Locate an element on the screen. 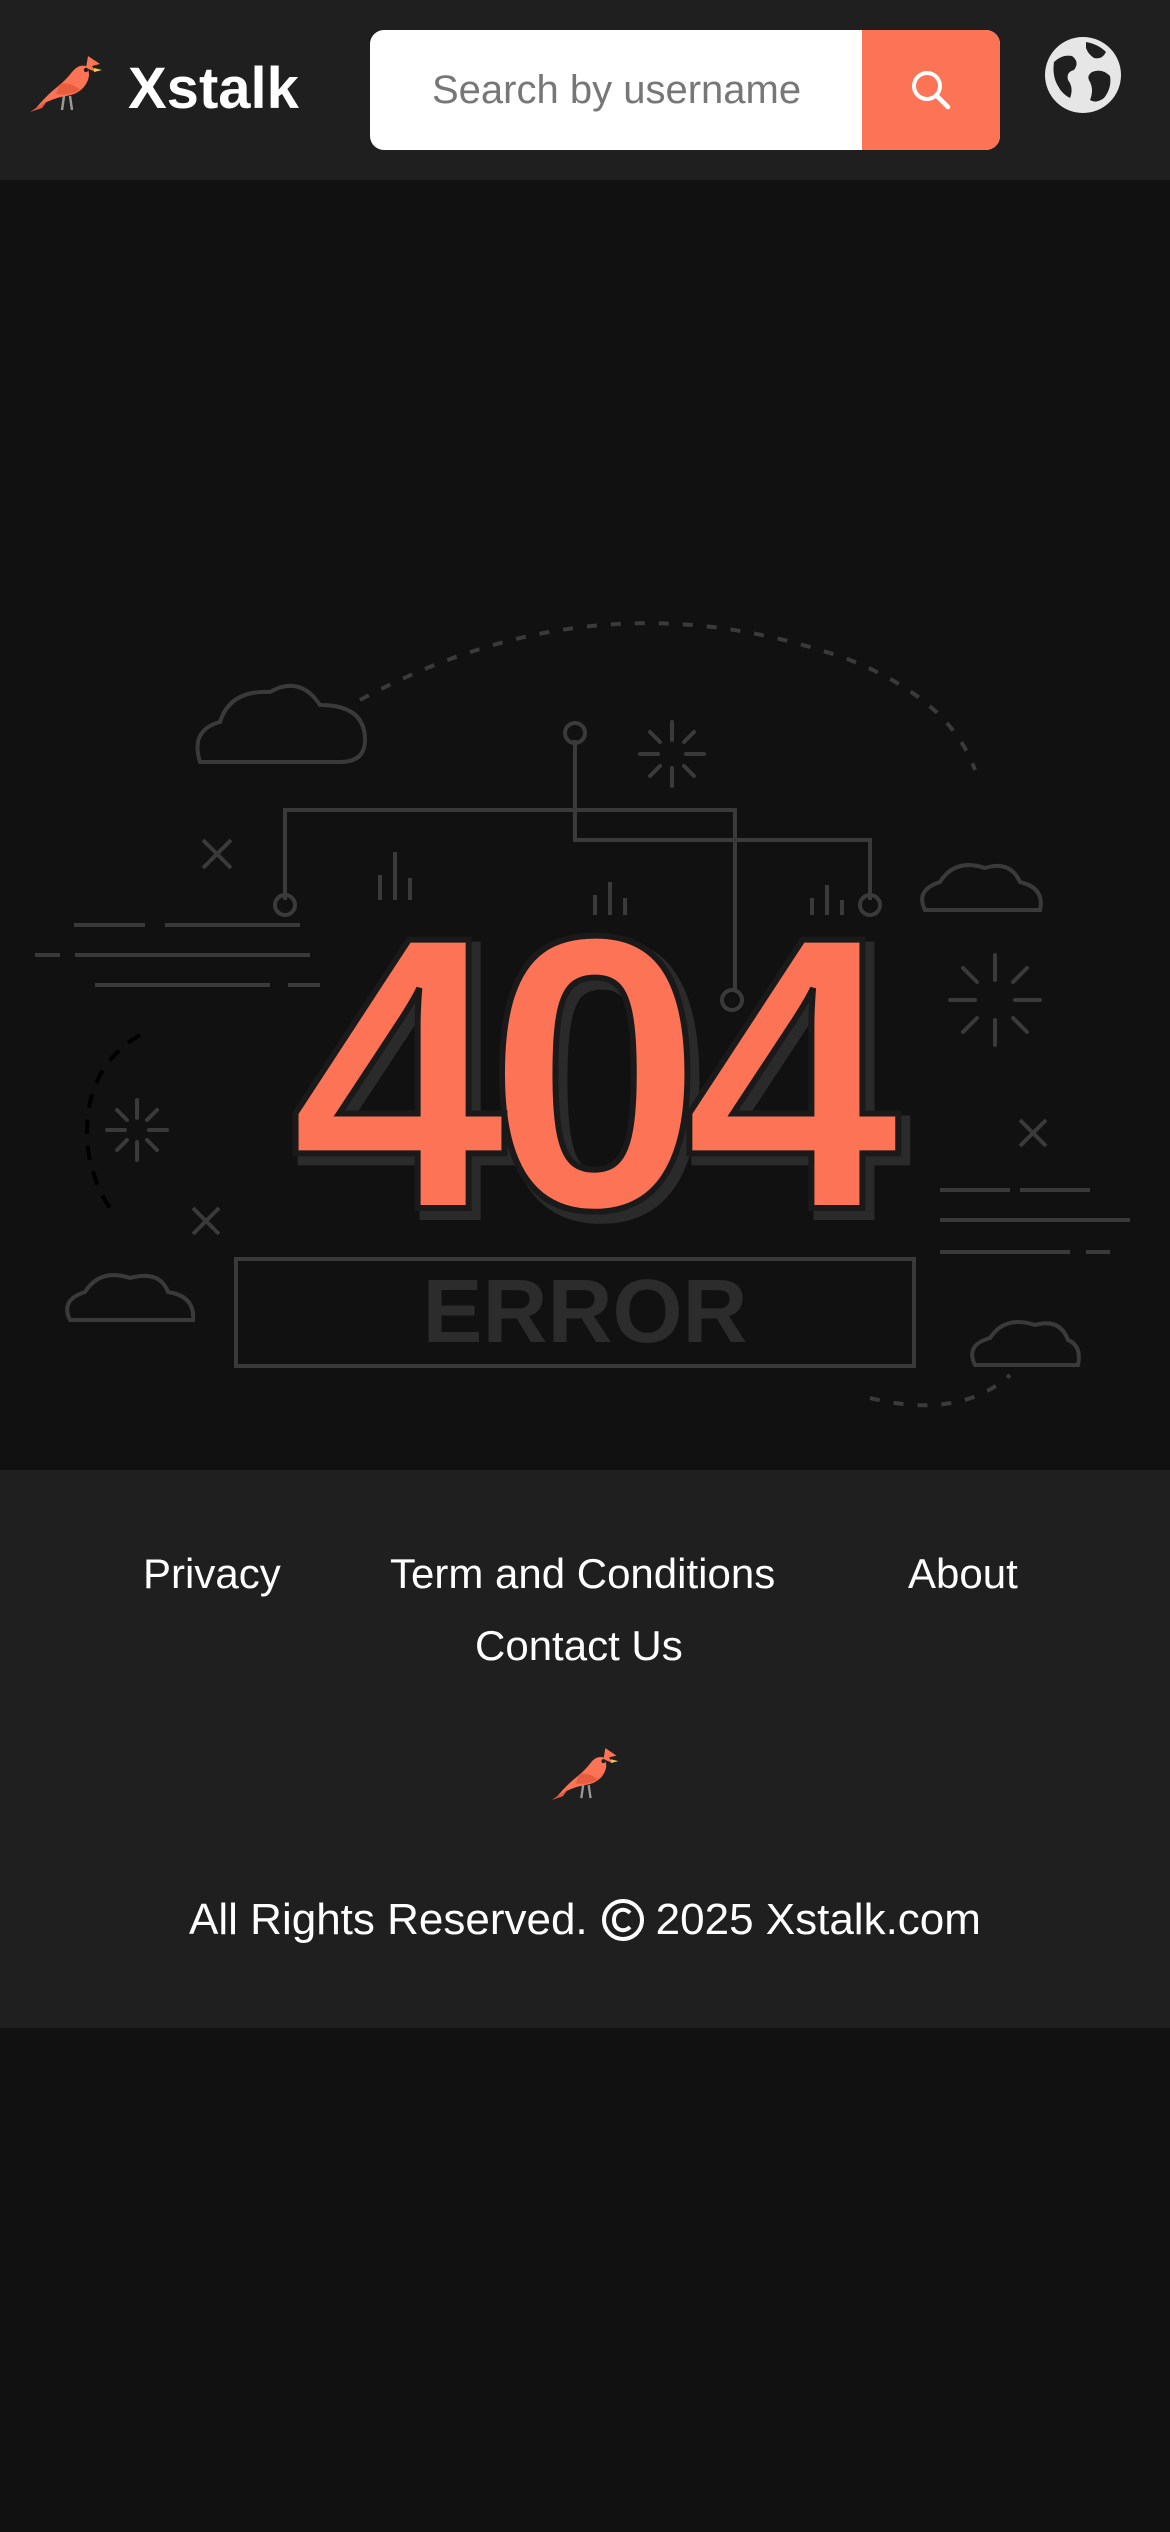 The height and width of the screenshot is (2532, 1170). copyright-prefix: All Rights Reserved. is located at coordinates (388, 1919).